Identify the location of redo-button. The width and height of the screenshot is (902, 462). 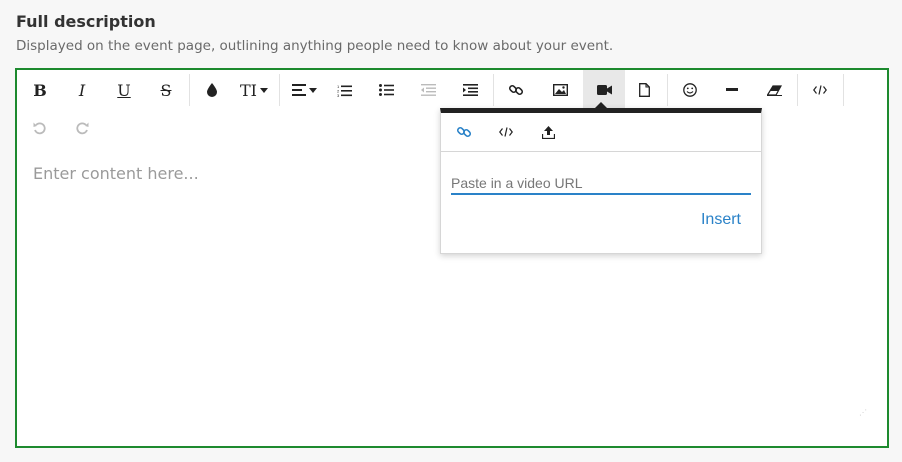
(82, 128).